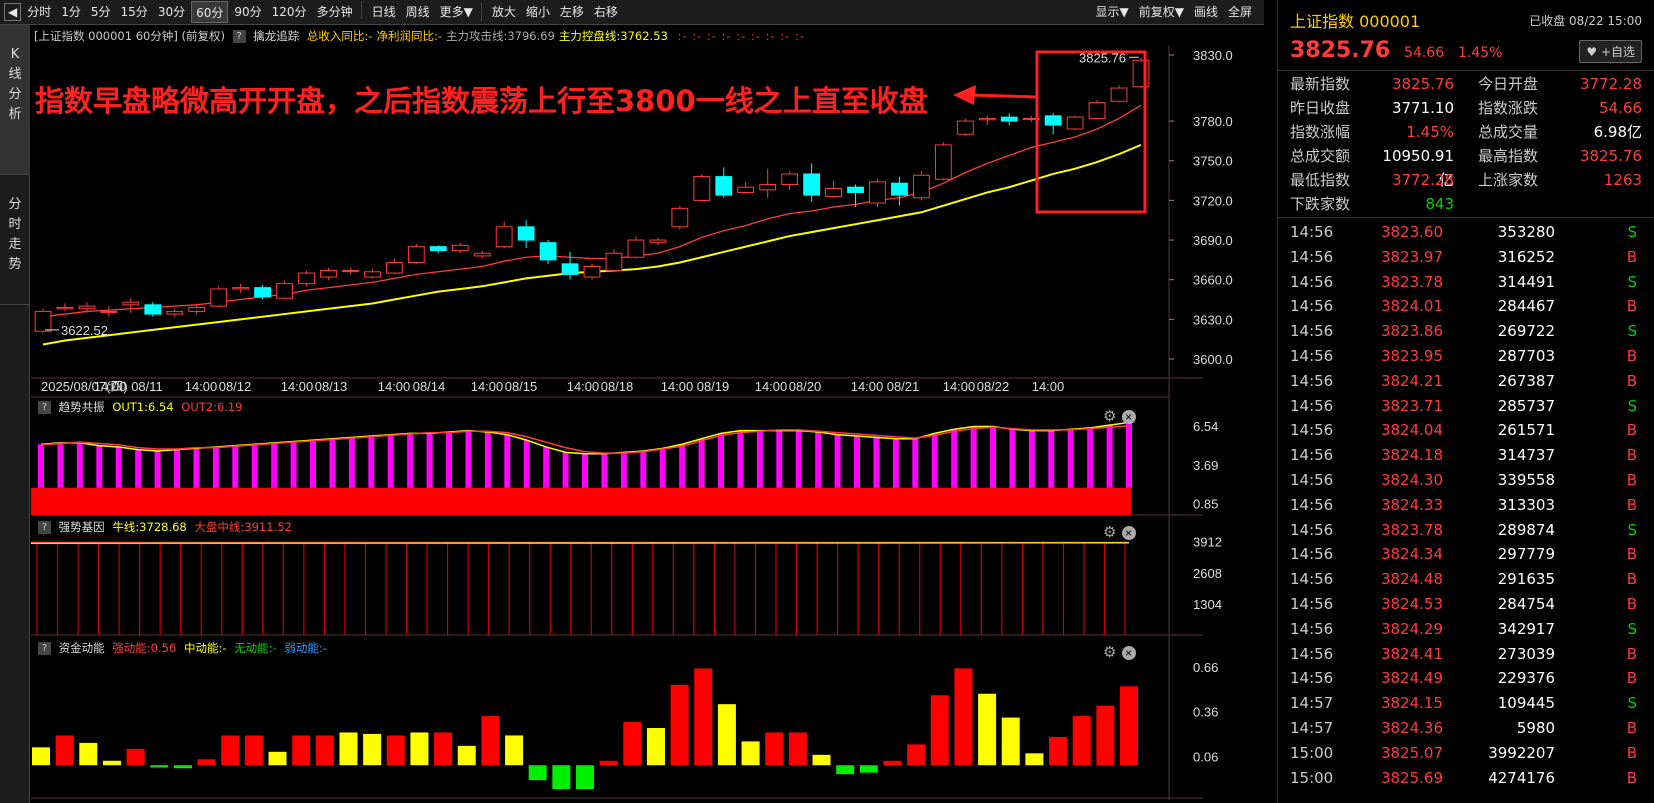 The width and height of the screenshot is (1654, 803). What do you see at coordinates (993, 386) in the screenshot?
I see `x-axis-label: 08/22` at bounding box center [993, 386].